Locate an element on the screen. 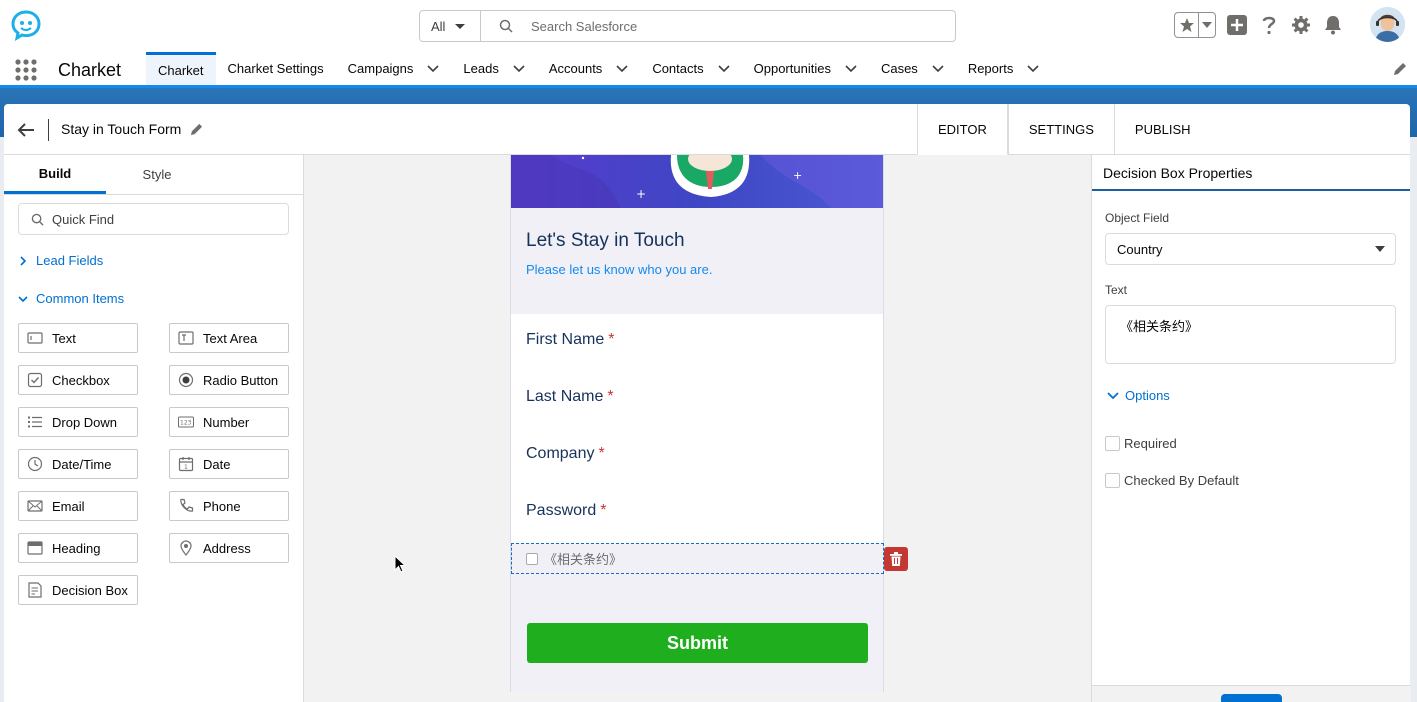 The height and width of the screenshot is (702, 1417). nav-tab-reports: Reports is located at coordinates (1004, 68).